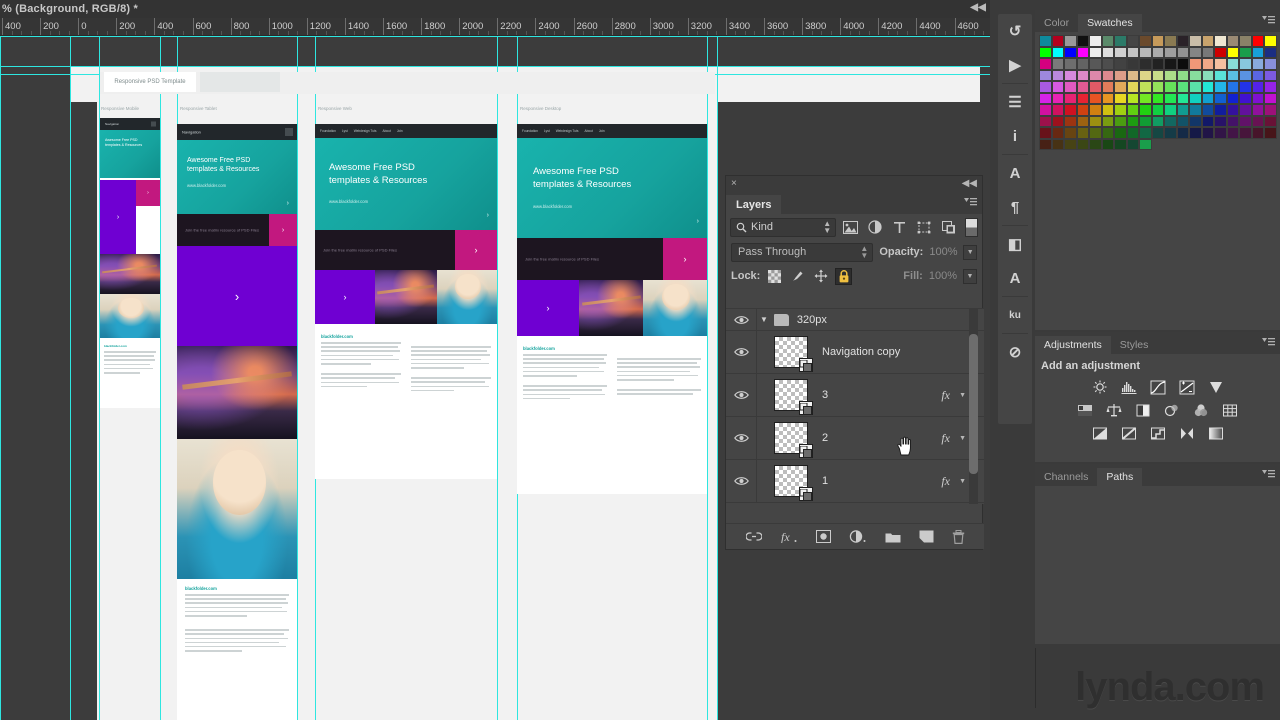  I want to click on layer-name: 320px, so click(812, 320).